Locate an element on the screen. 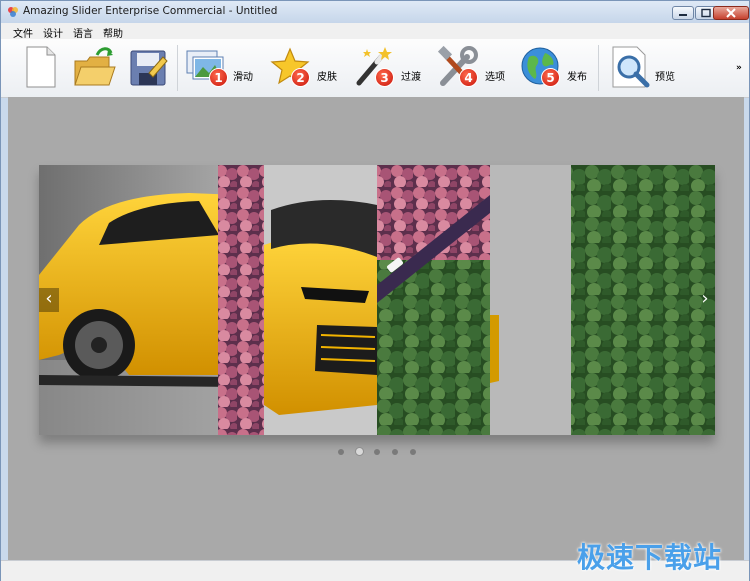 This screenshot has height=581, width=750. menu-design: 设计 is located at coordinates (53, 32).